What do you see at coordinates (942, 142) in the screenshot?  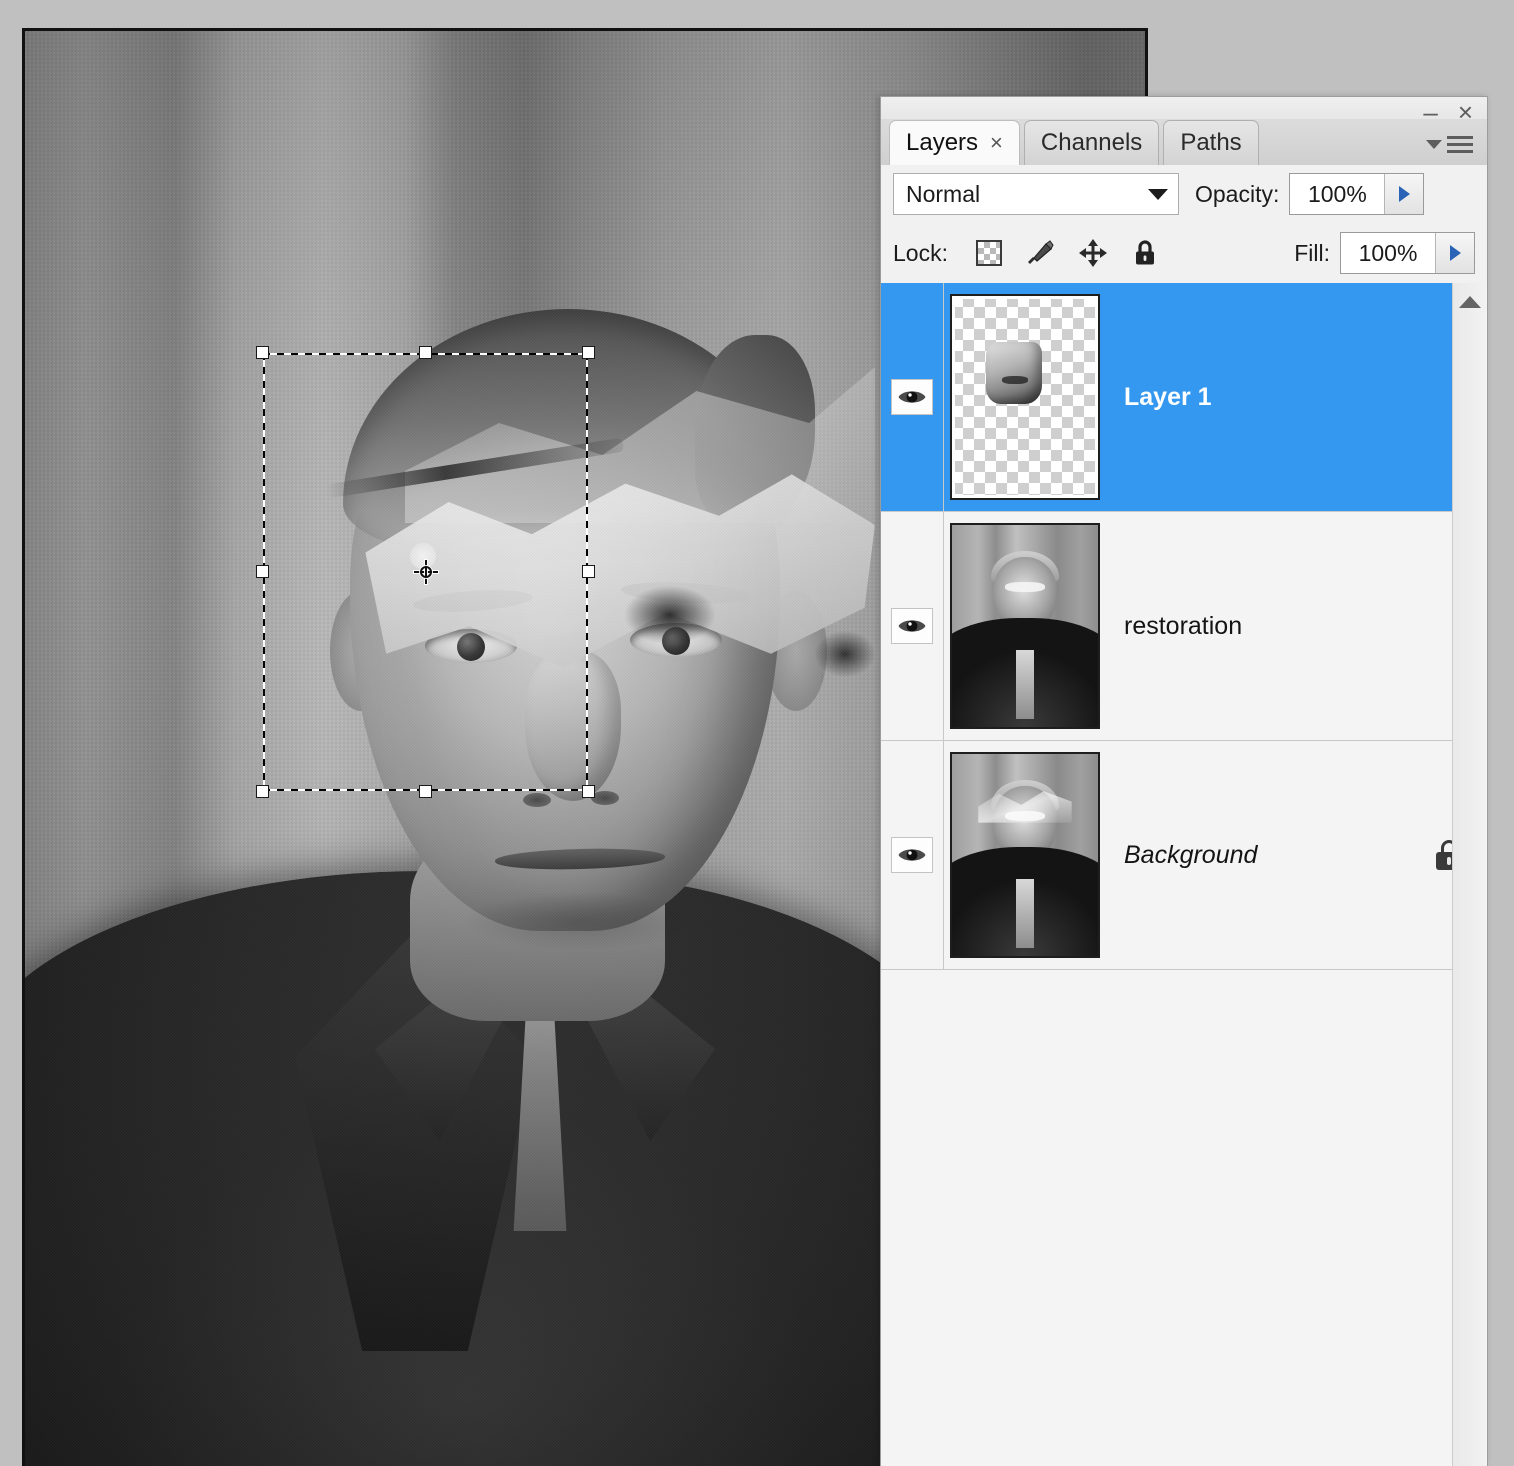 I see `tab-layers-label: Layers` at bounding box center [942, 142].